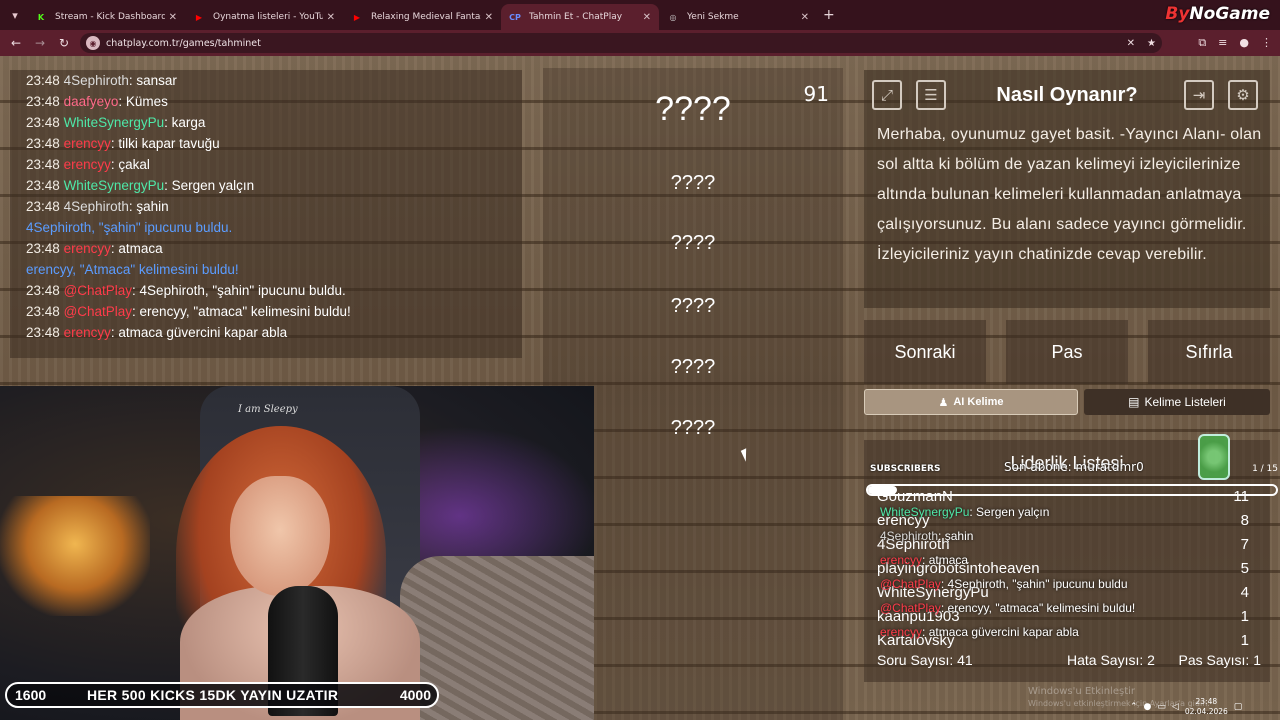  Describe the element at coordinates (16, 43) in the screenshot. I see `back-icon: ←` at that location.